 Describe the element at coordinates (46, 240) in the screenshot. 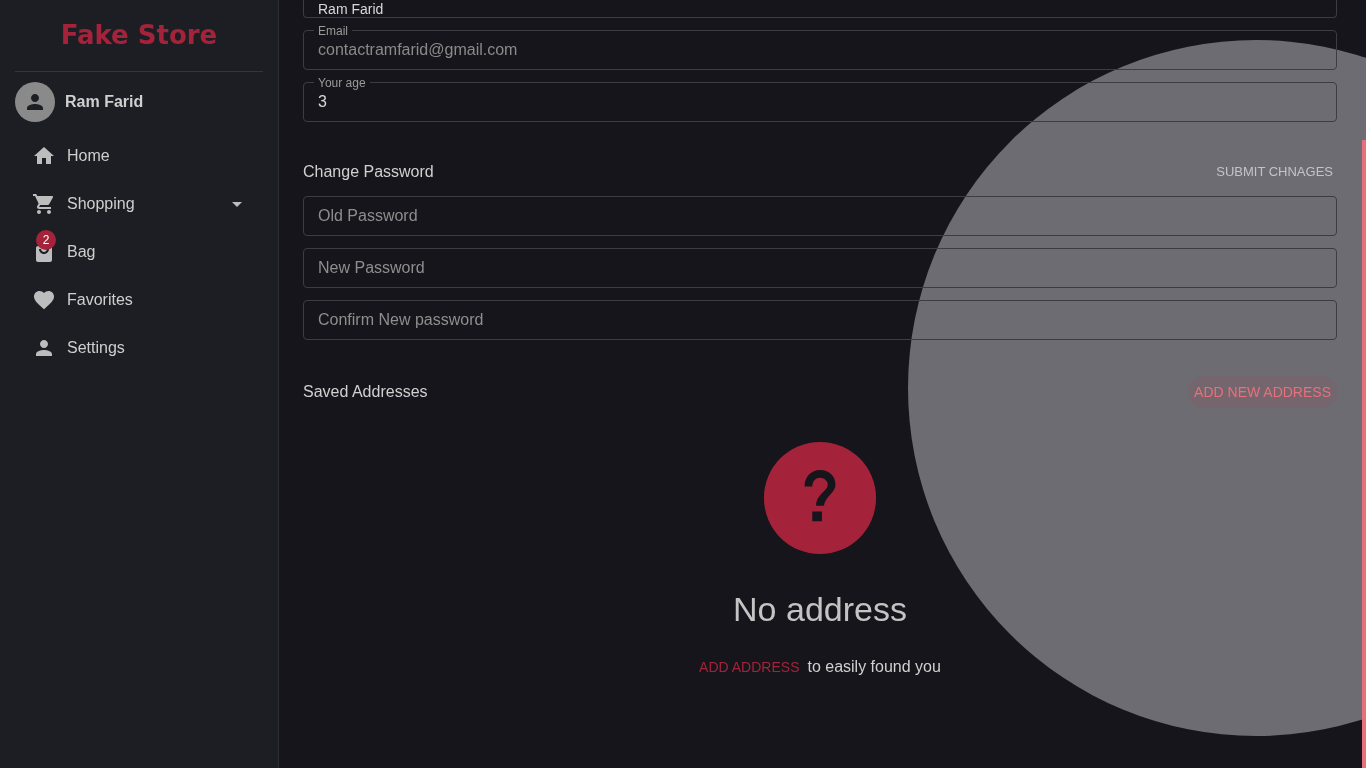

I see `count-badge: 2` at that location.